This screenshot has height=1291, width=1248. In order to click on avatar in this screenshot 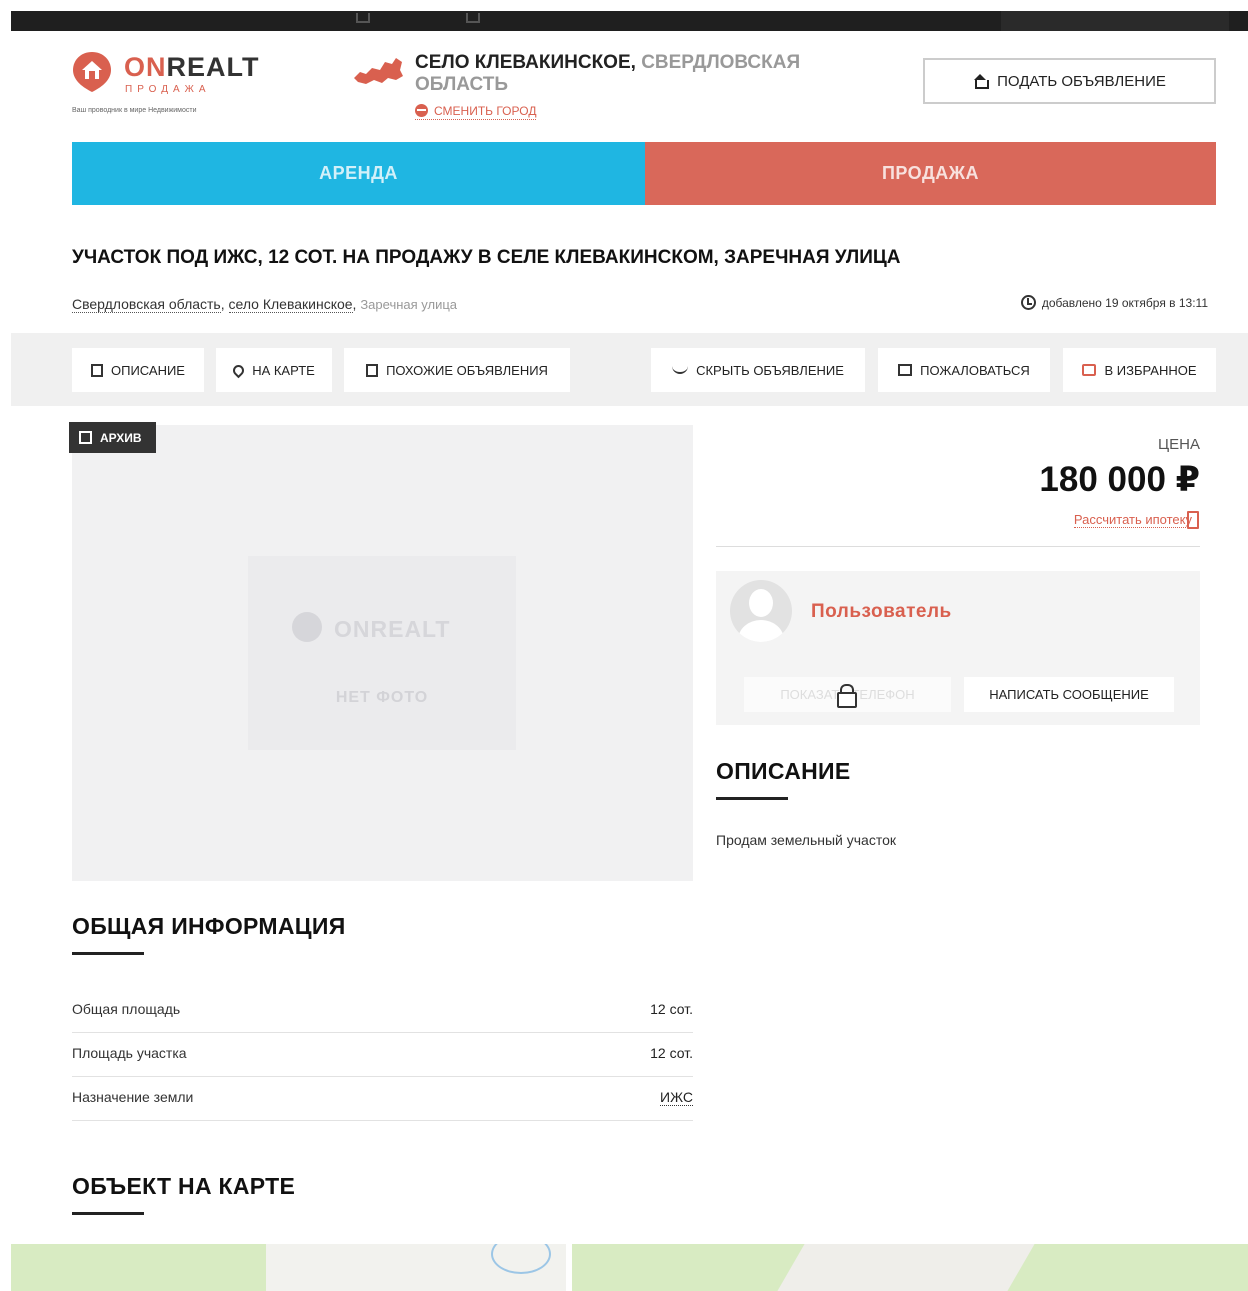, I will do `click(761, 611)`.